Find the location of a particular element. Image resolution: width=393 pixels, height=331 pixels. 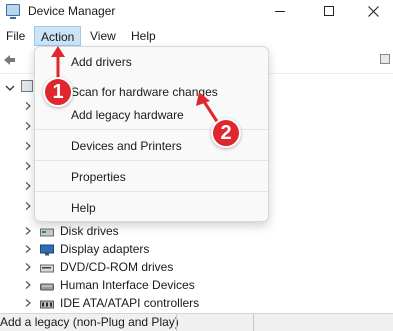

toolbar-button-icon is located at coordinates (385, 59).